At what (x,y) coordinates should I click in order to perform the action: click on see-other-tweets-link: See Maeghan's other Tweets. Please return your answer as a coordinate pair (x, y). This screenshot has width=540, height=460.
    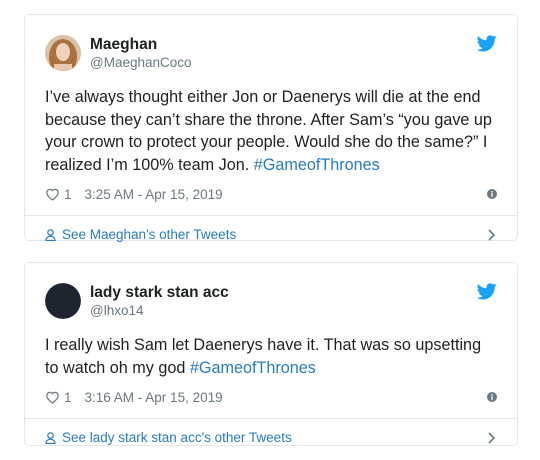
    Looking at the image, I should click on (271, 234).